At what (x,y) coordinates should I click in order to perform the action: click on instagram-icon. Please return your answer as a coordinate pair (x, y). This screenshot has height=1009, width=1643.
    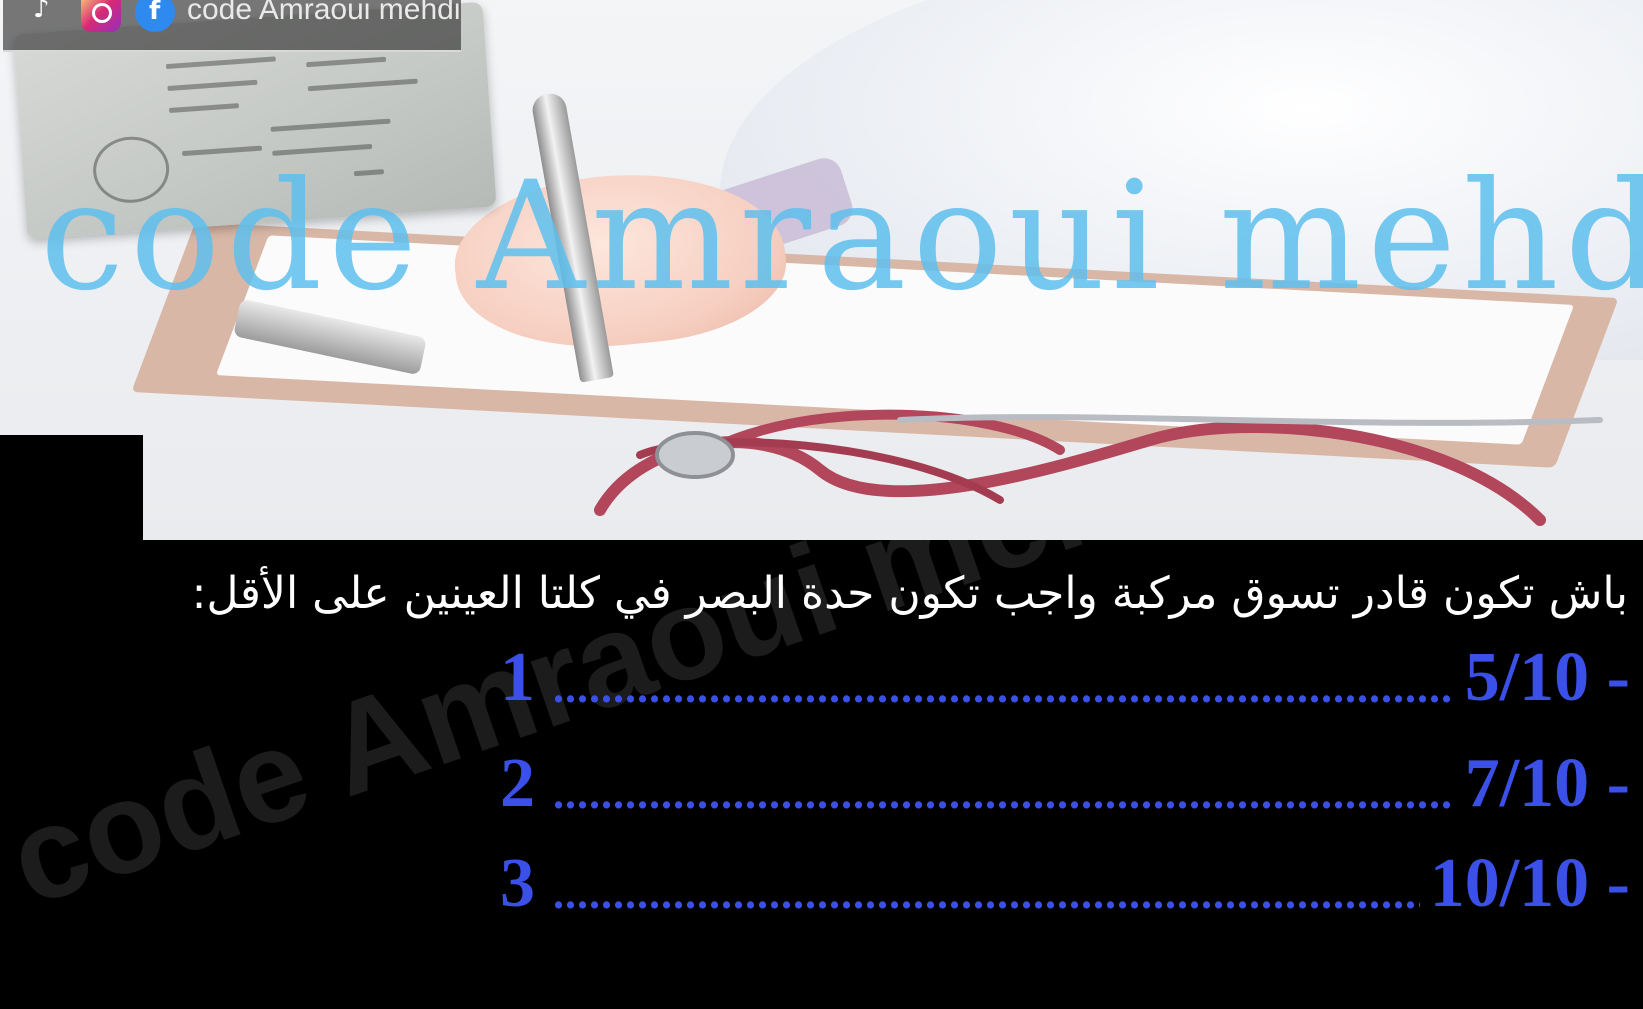
    Looking at the image, I should click on (101, 16).